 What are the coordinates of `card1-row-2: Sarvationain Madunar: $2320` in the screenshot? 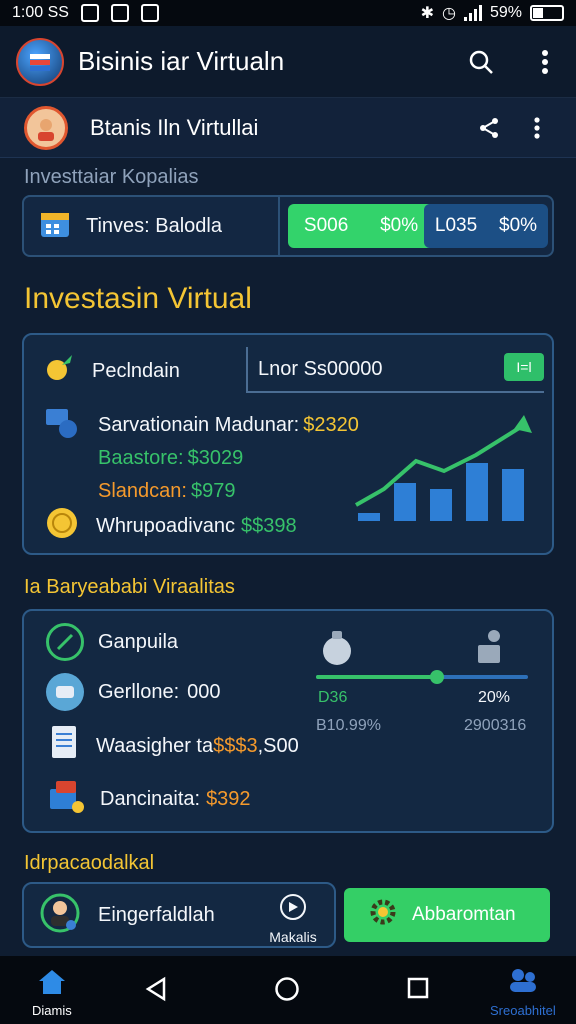 It's located at (200, 425).